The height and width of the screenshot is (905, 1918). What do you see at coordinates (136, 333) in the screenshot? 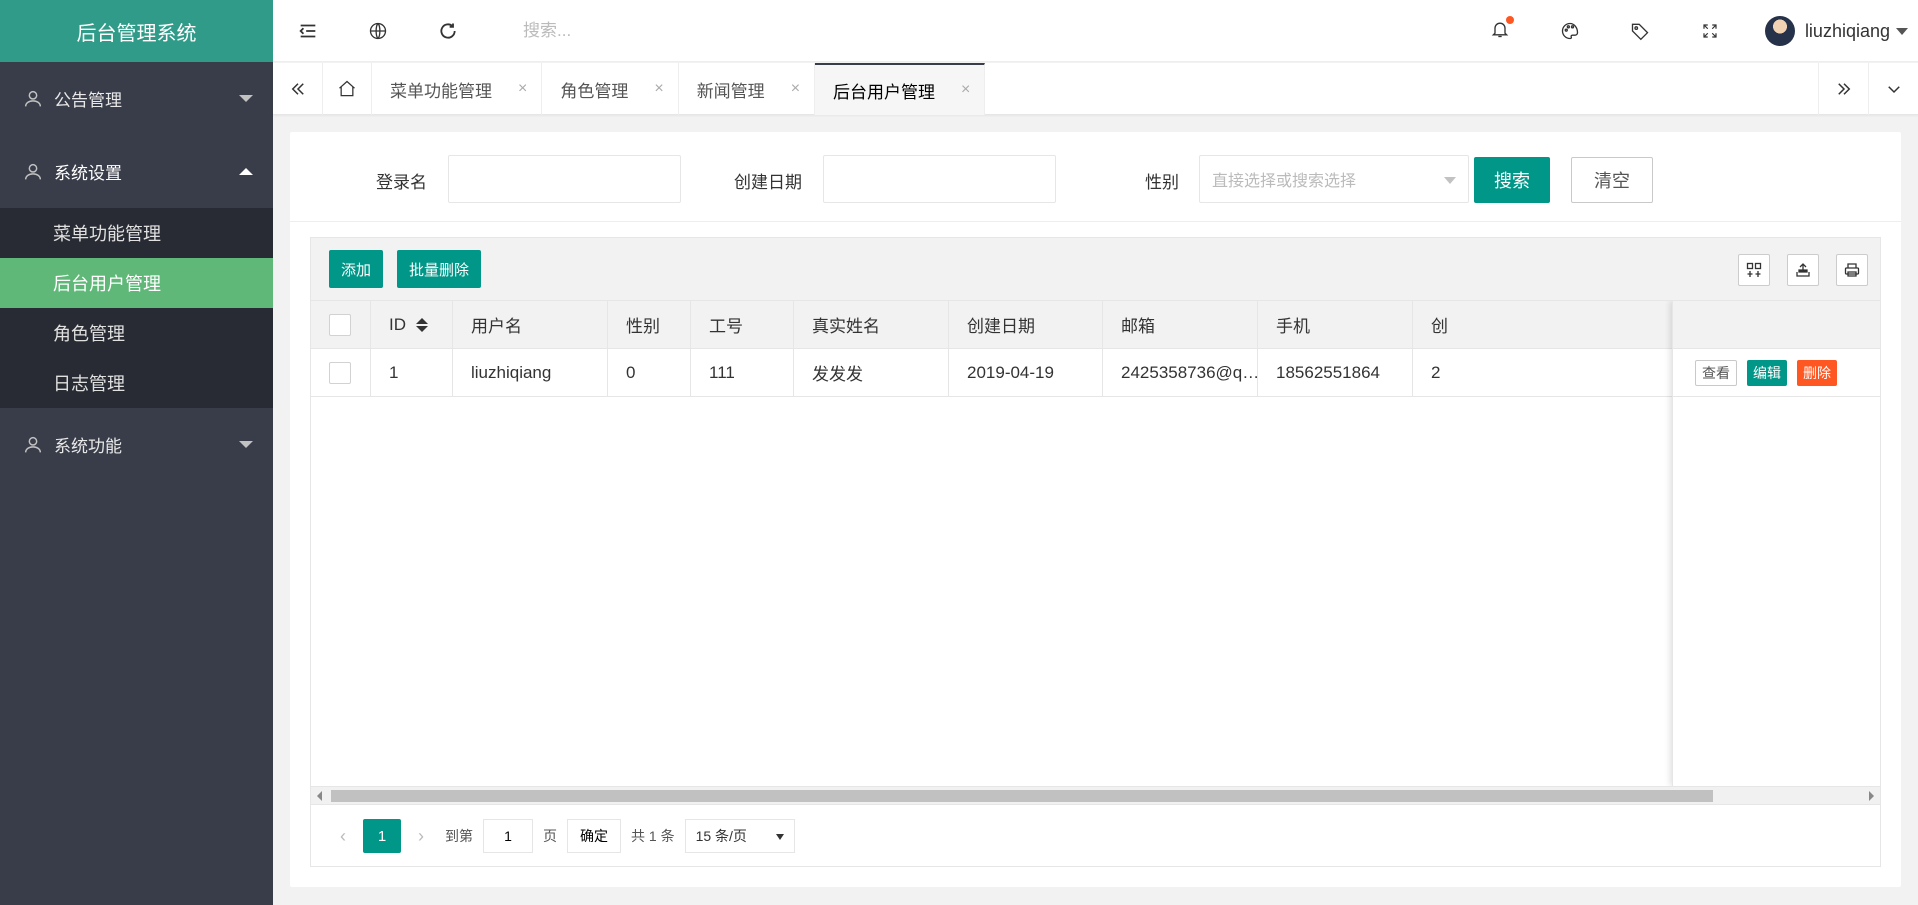
I see `sidebar-item-role-management: 角色管理` at bounding box center [136, 333].